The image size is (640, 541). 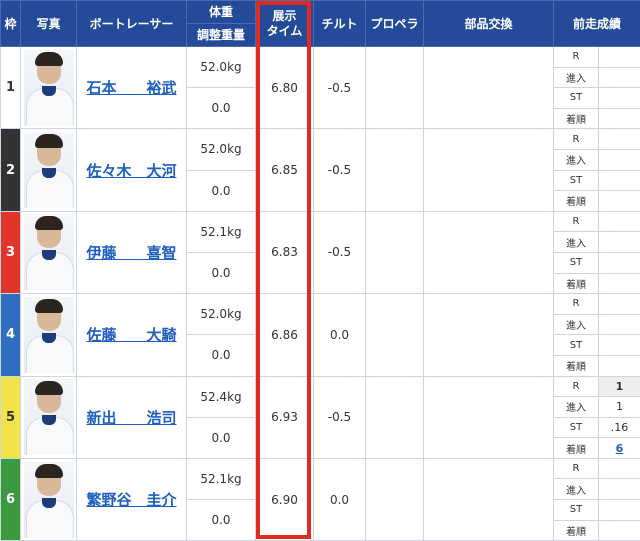 What do you see at coordinates (339, 23) in the screenshot?
I see `tilt-header: チルト` at bounding box center [339, 23].